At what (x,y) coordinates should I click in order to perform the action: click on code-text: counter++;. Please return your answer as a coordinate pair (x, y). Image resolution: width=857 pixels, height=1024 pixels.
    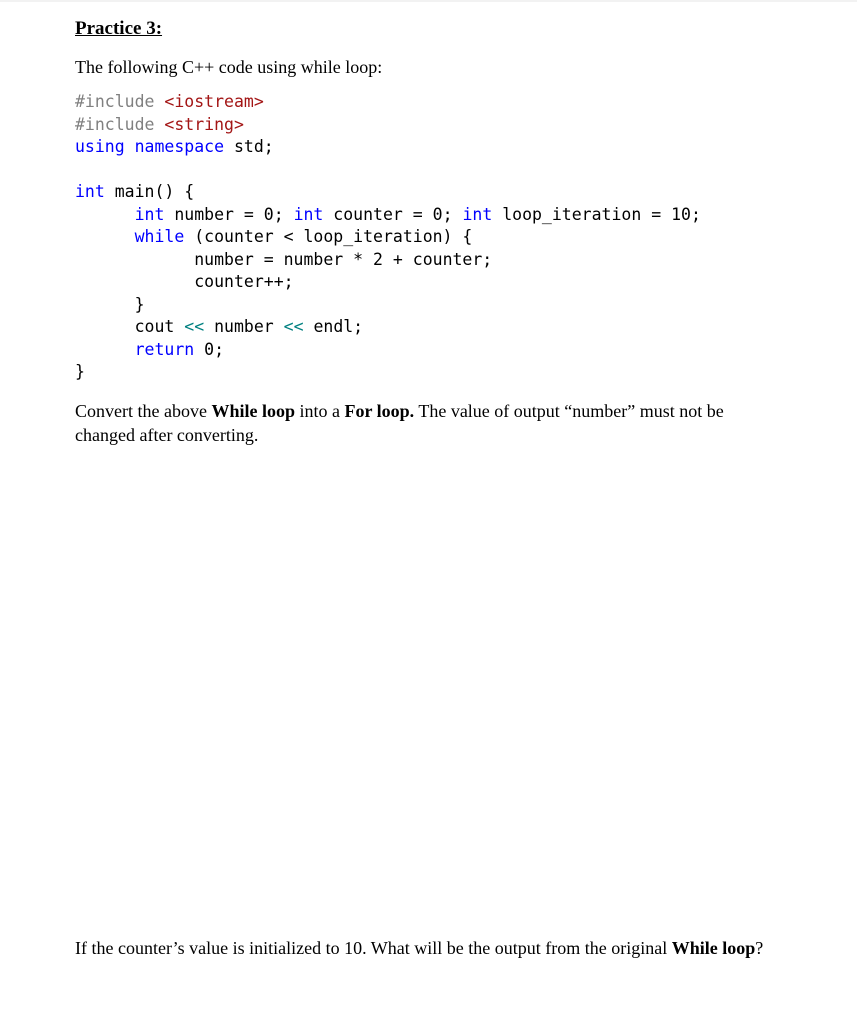
    Looking at the image, I should click on (244, 281).